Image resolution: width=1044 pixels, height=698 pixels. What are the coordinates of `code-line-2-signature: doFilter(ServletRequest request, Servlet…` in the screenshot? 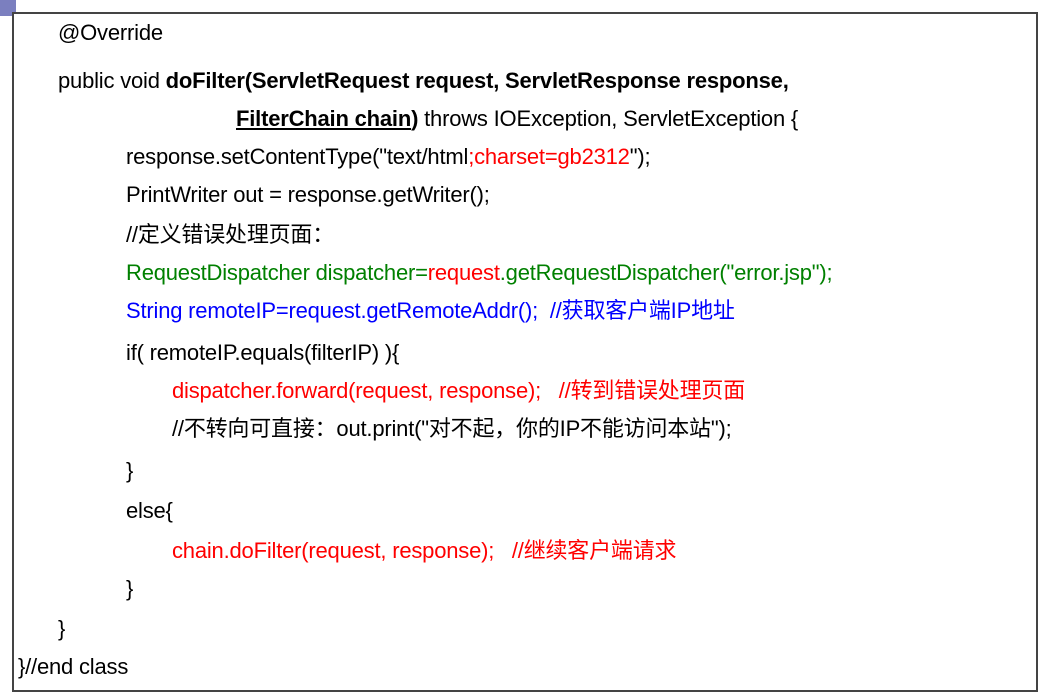 It's located at (477, 80).